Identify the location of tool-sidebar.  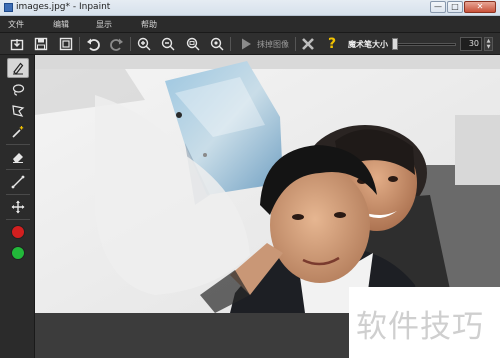
(17, 206).